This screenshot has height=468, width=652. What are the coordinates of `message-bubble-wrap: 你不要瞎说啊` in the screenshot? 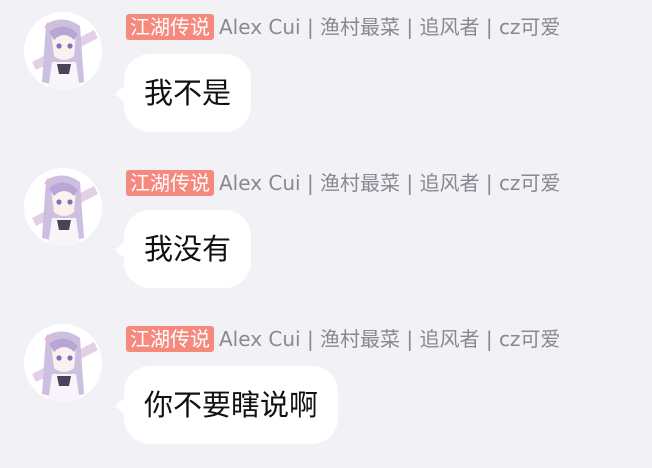 It's located at (227, 405).